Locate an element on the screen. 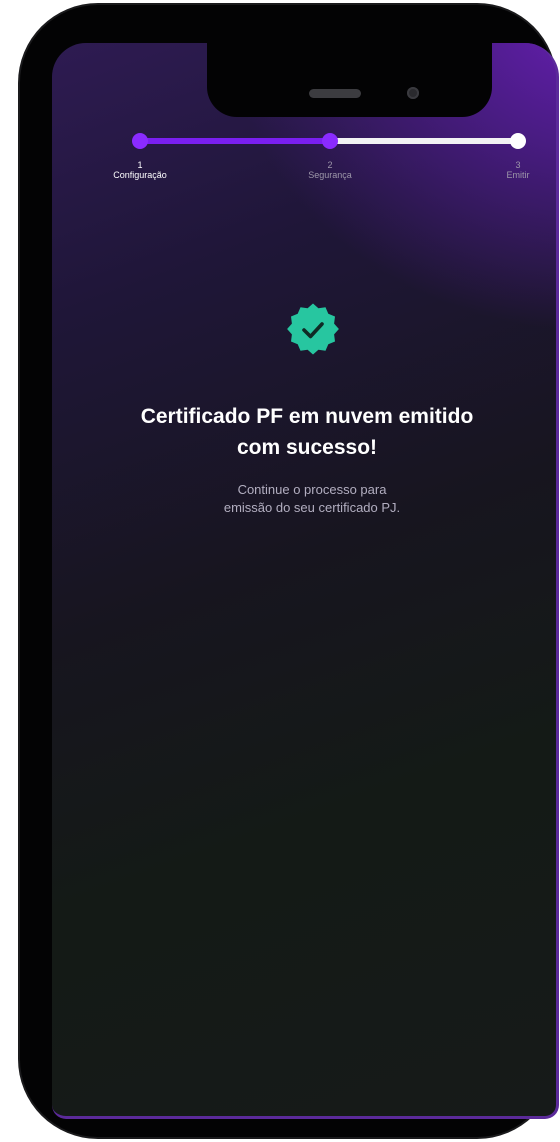 The height and width of the screenshot is (1142, 560). success-title-line-1: Certificado PF em nuvem emitido is located at coordinates (307, 416).